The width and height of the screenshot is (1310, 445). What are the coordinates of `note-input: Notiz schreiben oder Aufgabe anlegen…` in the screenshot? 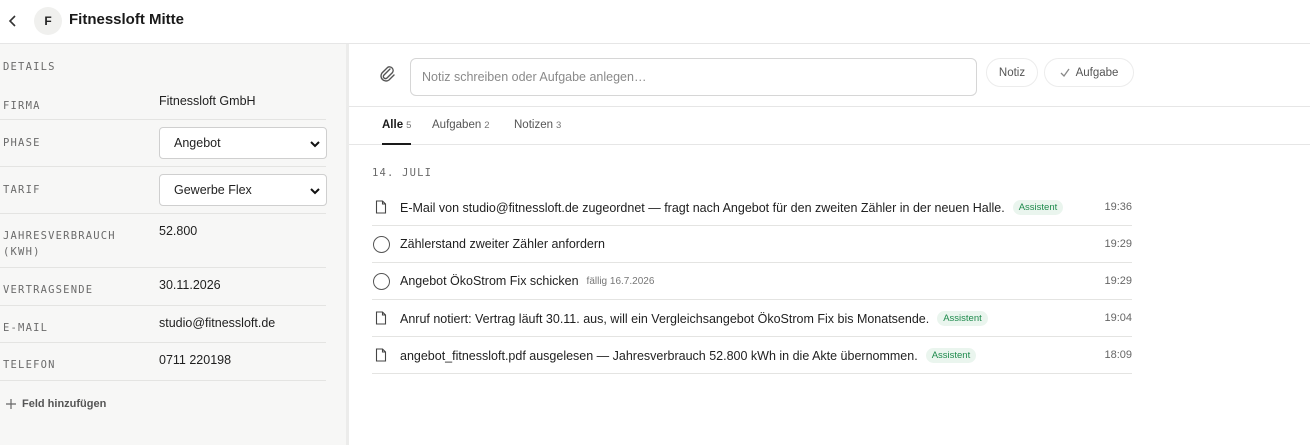 It's located at (693, 77).